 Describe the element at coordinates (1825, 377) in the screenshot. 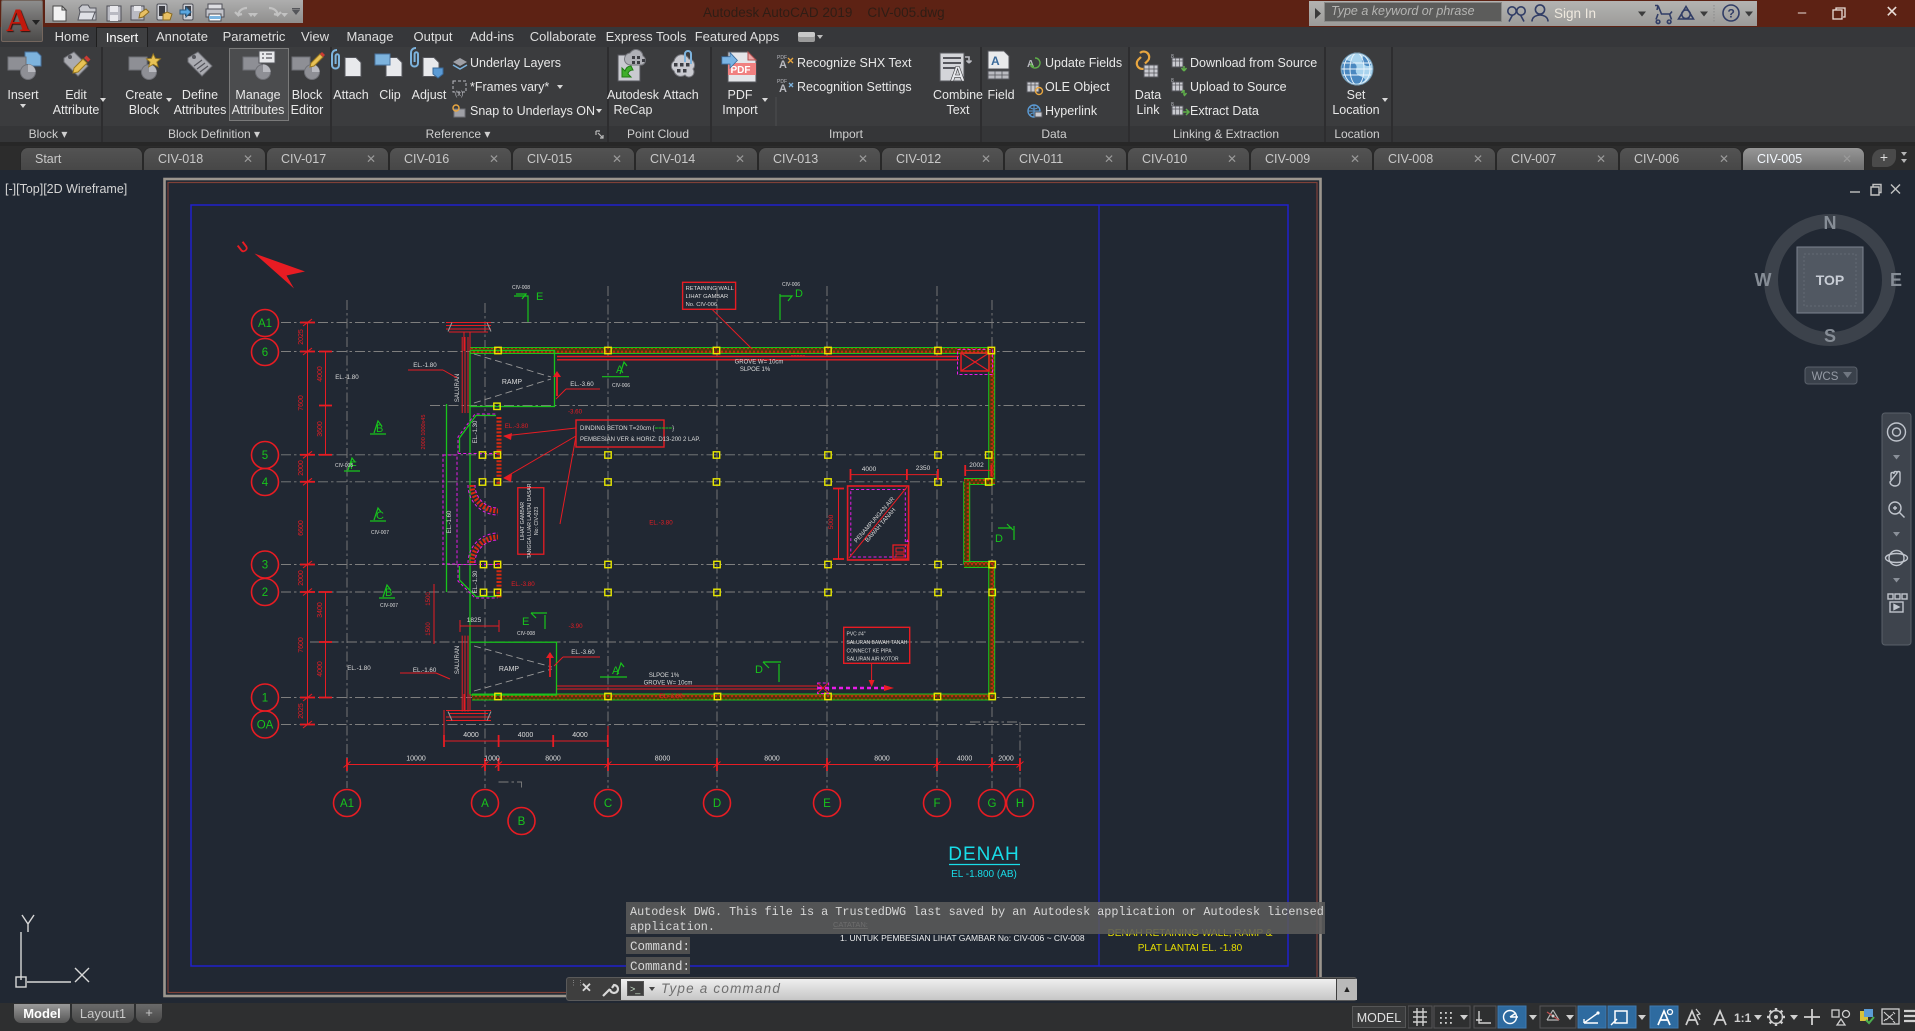

I see `svg-text: WCS` at that location.